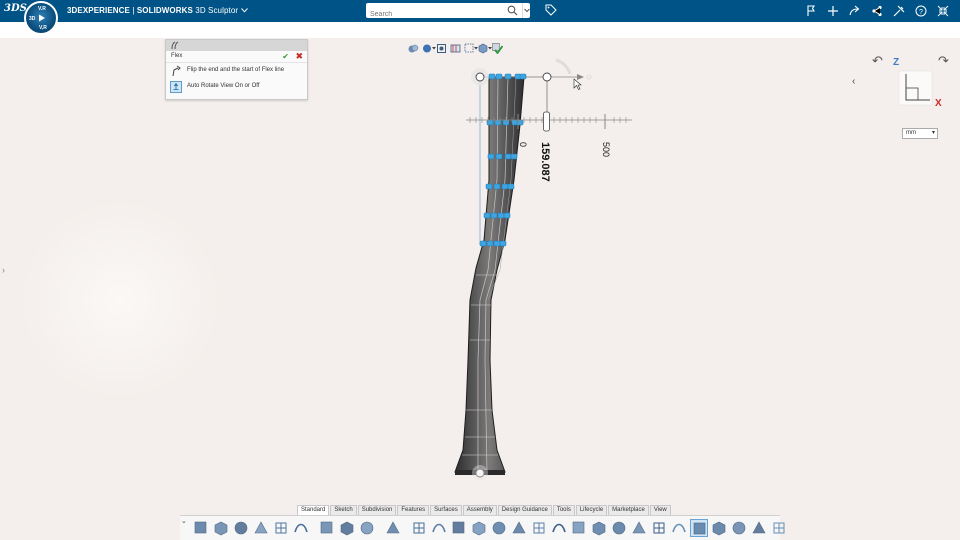  What do you see at coordinates (499, 528) in the screenshot?
I see `revolve-icon` at bounding box center [499, 528].